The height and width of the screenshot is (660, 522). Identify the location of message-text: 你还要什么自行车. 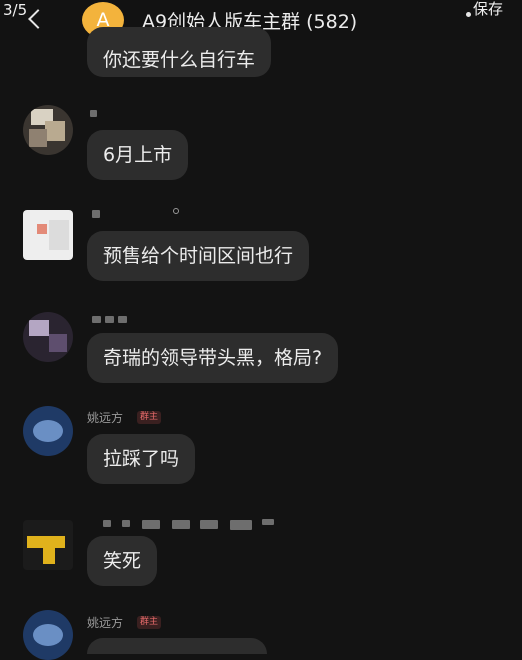
(179, 60).